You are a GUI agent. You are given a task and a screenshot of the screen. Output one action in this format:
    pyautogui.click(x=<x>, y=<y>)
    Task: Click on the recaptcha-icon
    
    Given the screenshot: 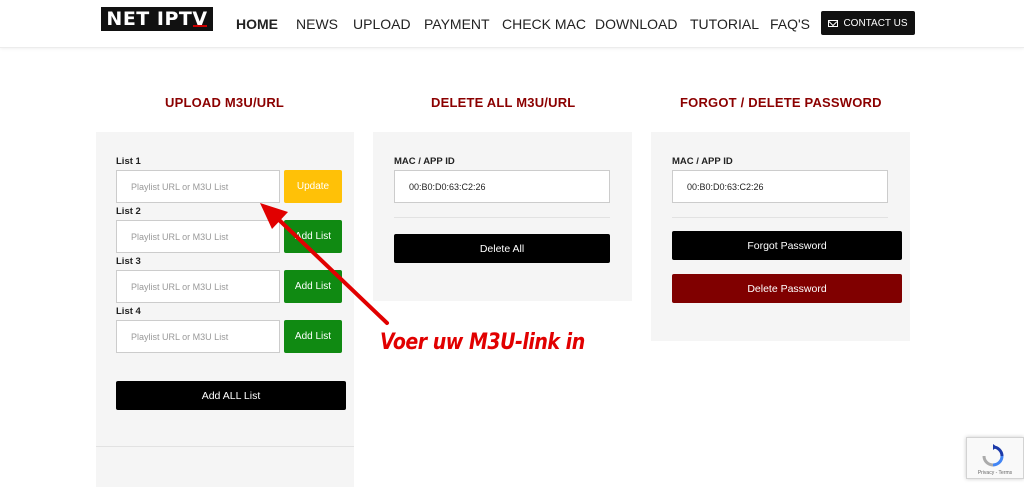 What is the action you would take?
    pyautogui.click(x=993, y=455)
    